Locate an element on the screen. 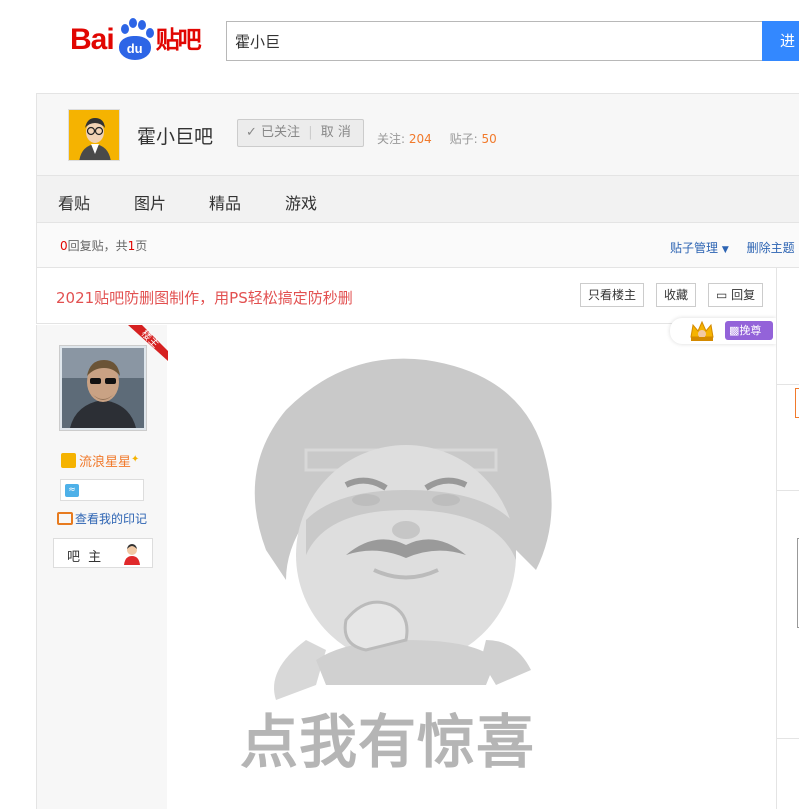 The image size is (799, 809). post-title-bar: 2021贴吧防删图制作，用PS轻松搞定防秒删 只看楼主 收藏 ▭ 回复 is located at coordinates (406, 296).